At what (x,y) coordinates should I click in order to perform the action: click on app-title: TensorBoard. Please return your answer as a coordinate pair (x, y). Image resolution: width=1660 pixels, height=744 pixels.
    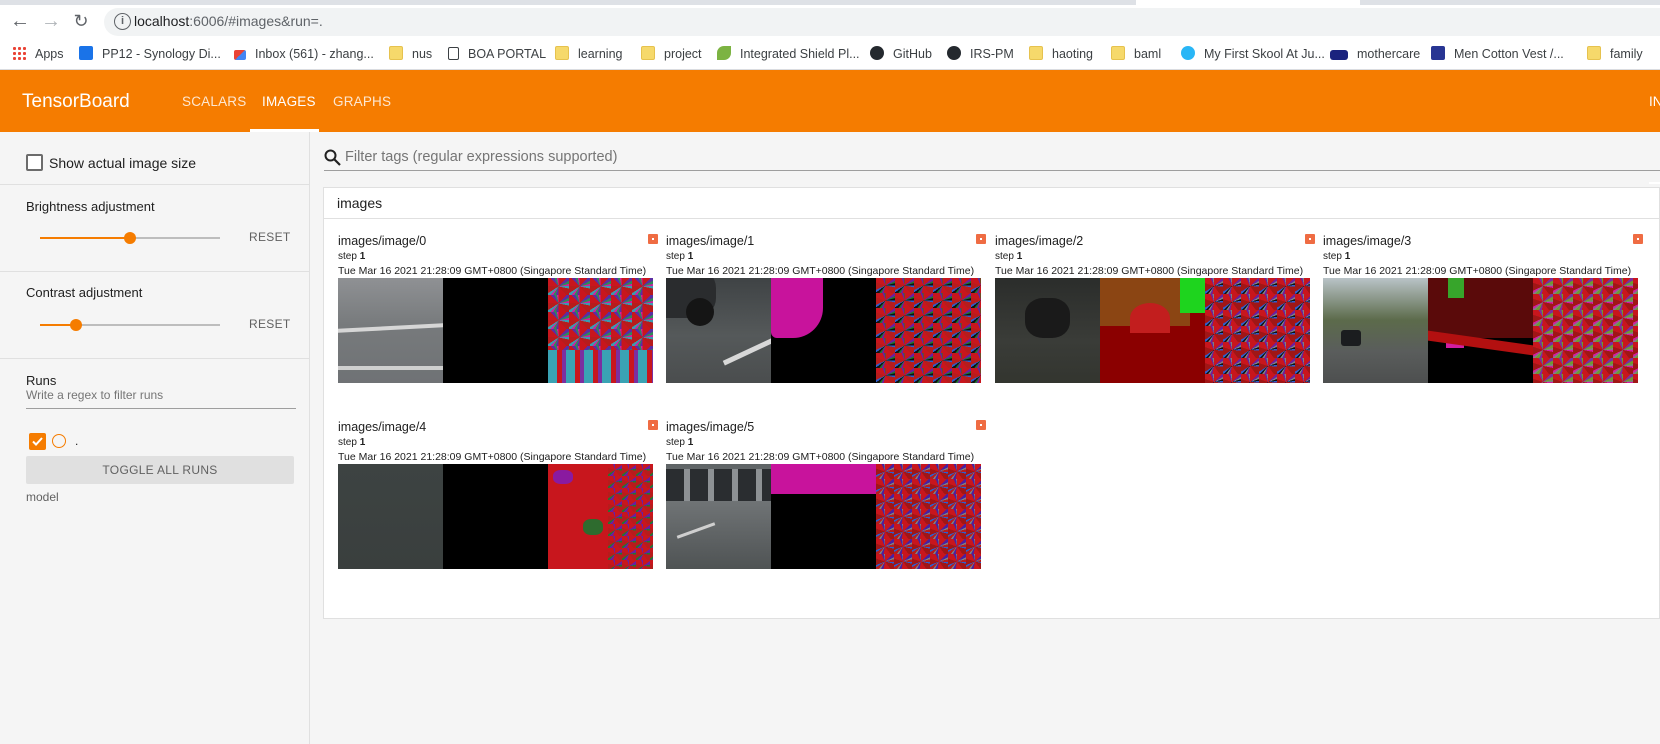
    Looking at the image, I should click on (76, 101).